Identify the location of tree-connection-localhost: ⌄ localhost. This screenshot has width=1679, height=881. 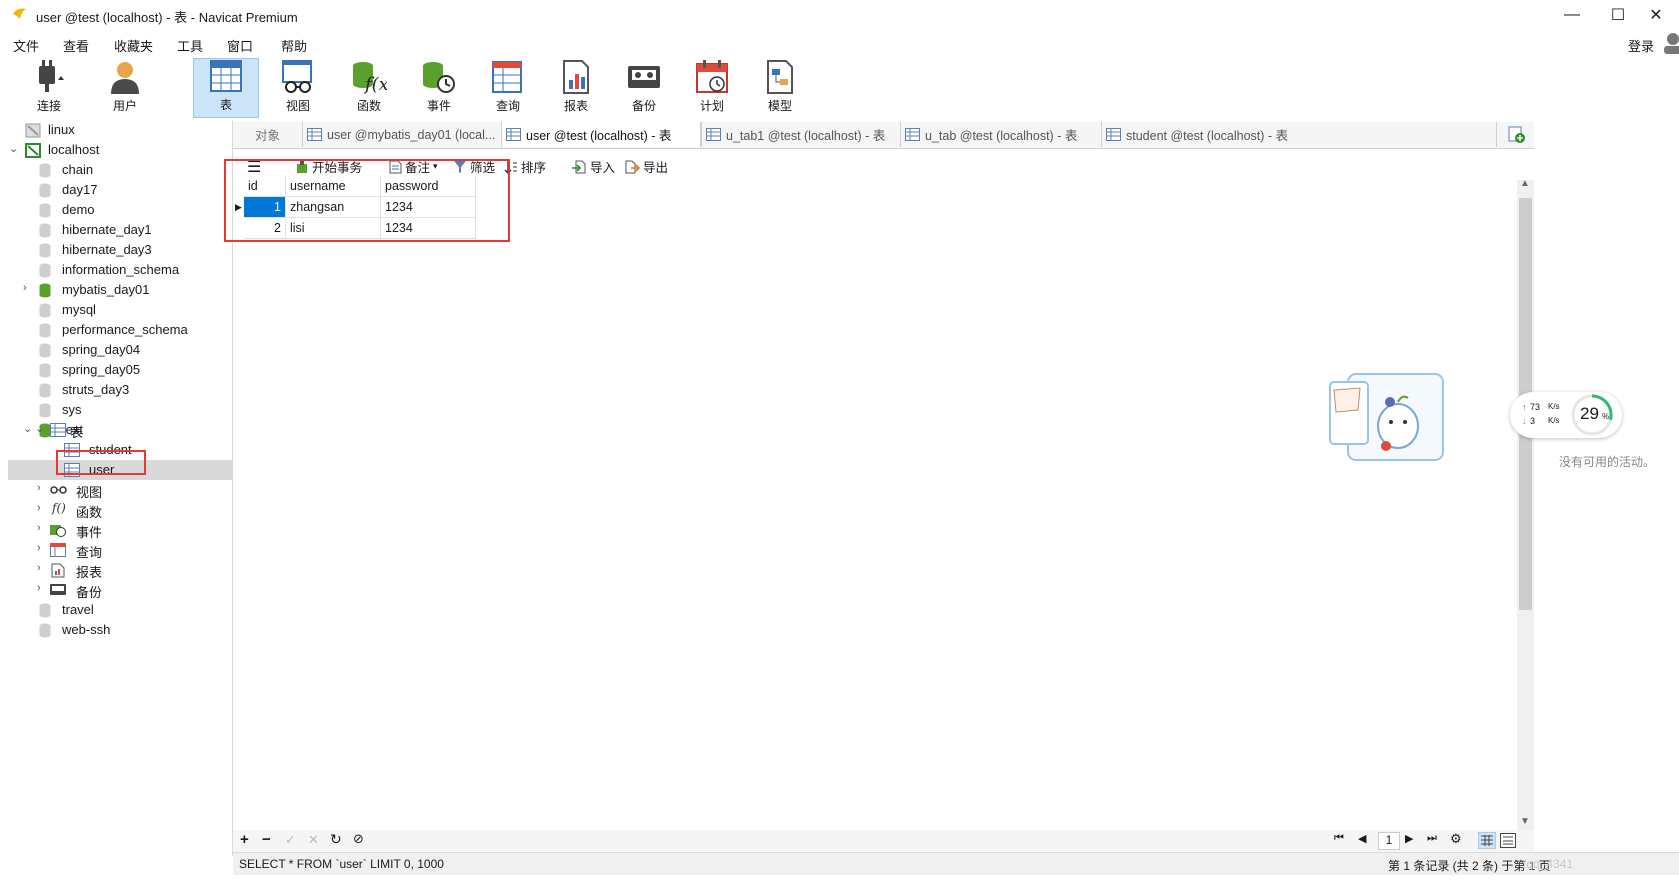
(120, 150).